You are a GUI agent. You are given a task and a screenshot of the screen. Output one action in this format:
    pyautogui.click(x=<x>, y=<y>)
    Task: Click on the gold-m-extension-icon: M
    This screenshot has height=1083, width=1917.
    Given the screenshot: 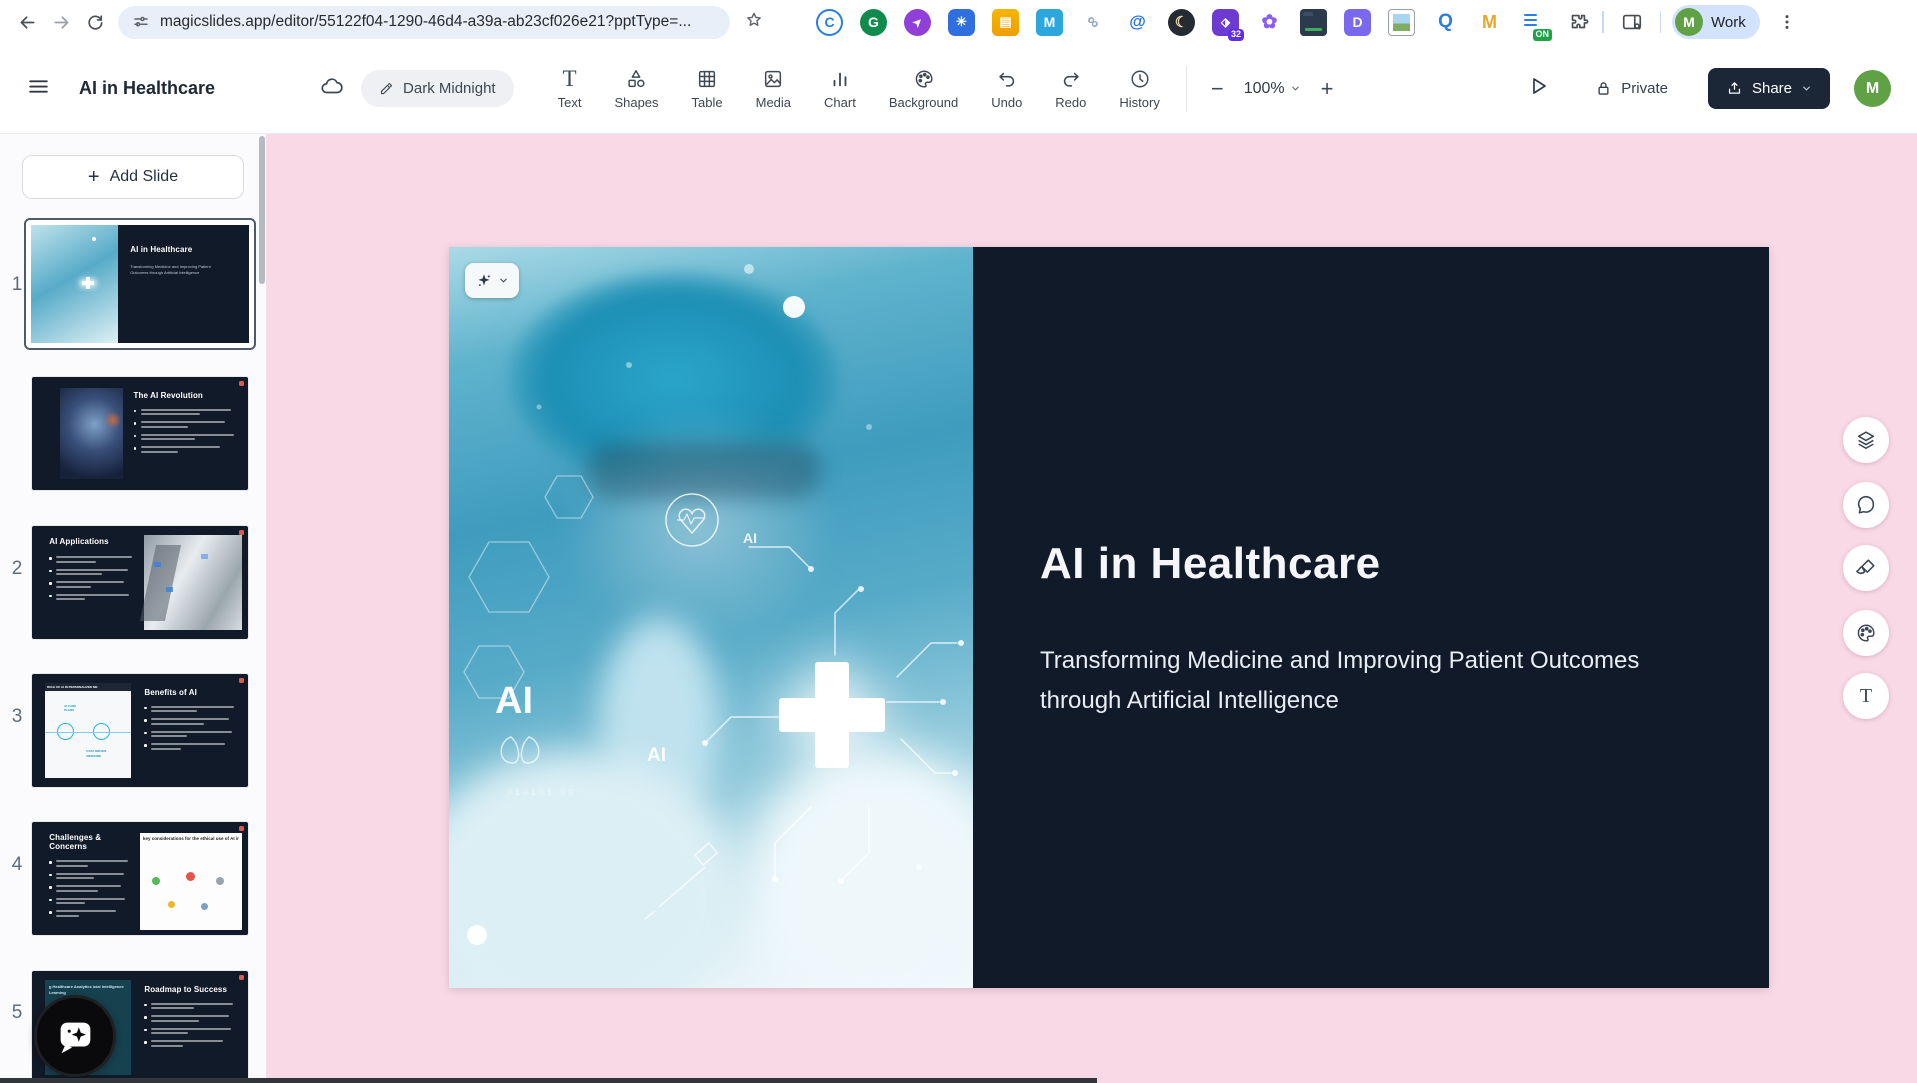 What is the action you would take?
    pyautogui.click(x=1489, y=22)
    